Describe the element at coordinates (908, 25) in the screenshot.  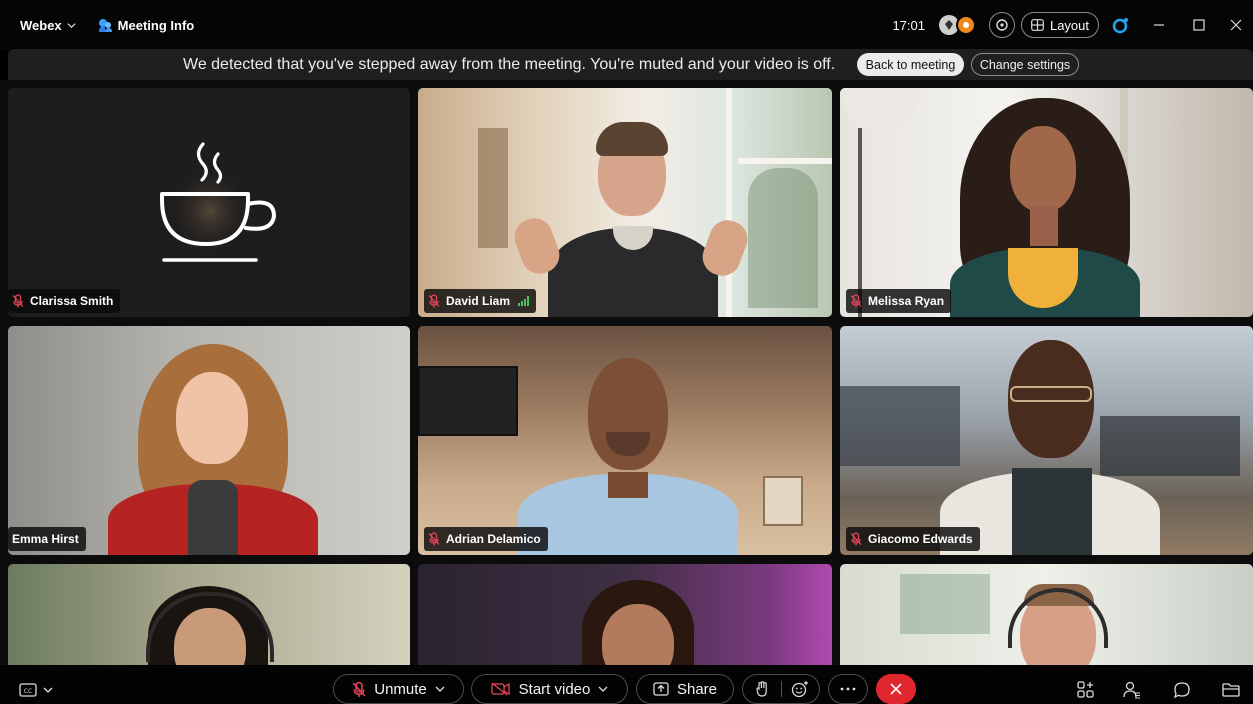
I see `clock: 17:01` at that location.